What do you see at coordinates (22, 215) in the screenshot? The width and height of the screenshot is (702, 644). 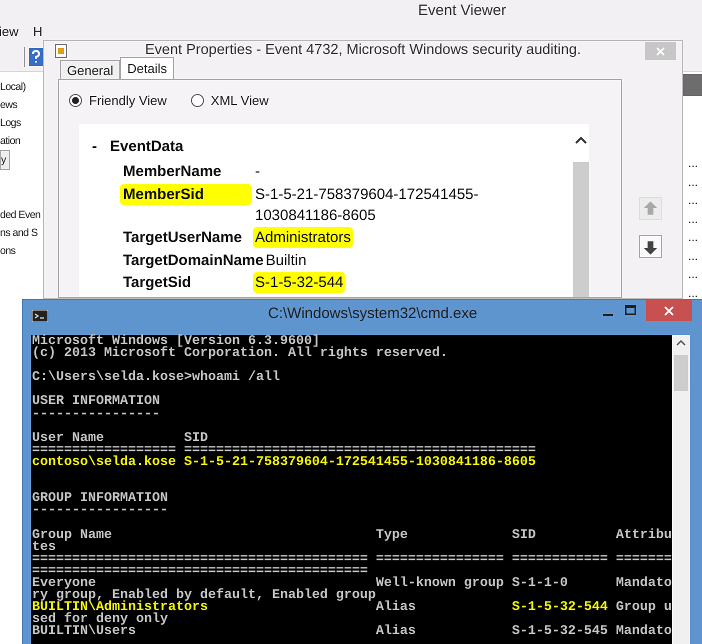 I see `tree-item: ded Even` at bounding box center [22, 215].